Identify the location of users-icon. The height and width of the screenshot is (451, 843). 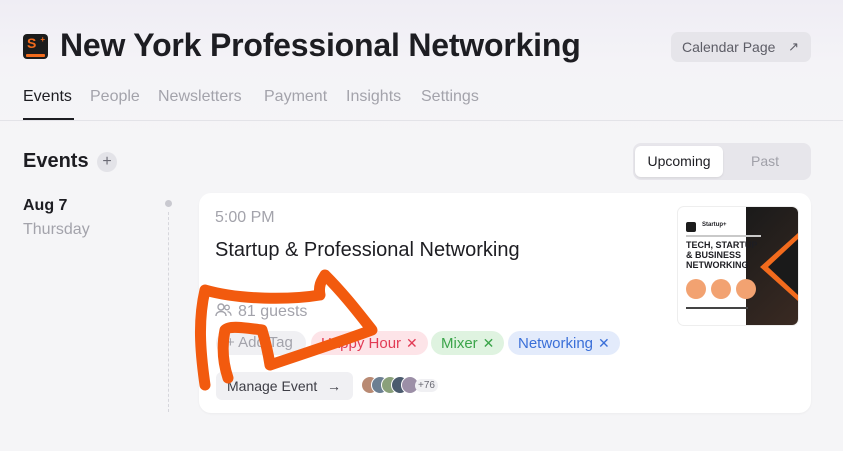
(223, 310).